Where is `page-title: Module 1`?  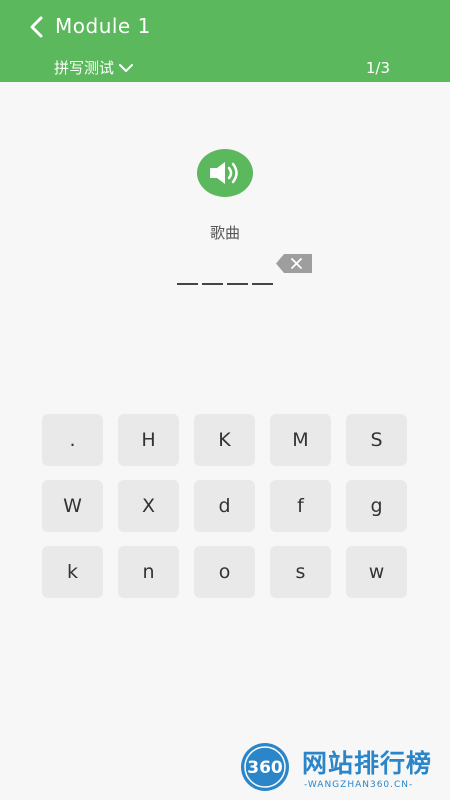
page-title: Module 1 is located at coordinates (103, 26).